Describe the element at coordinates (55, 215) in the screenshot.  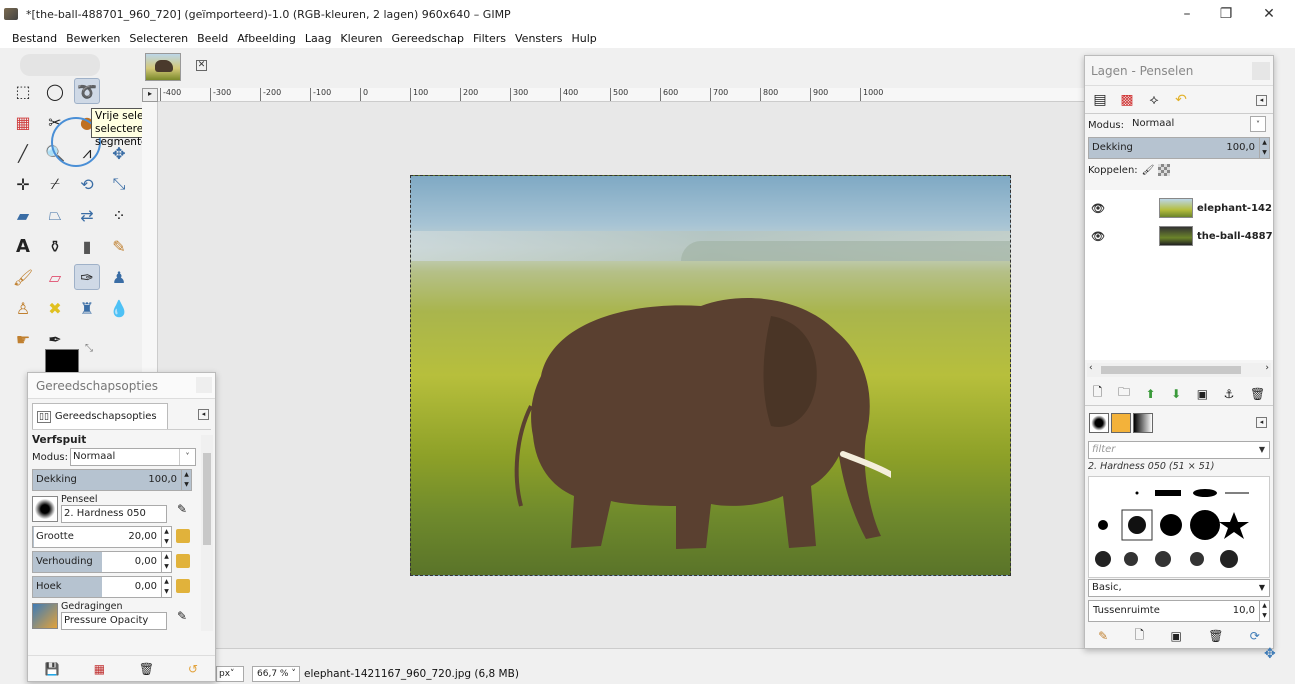
I see `perspective-icon: ⏢` at that location.